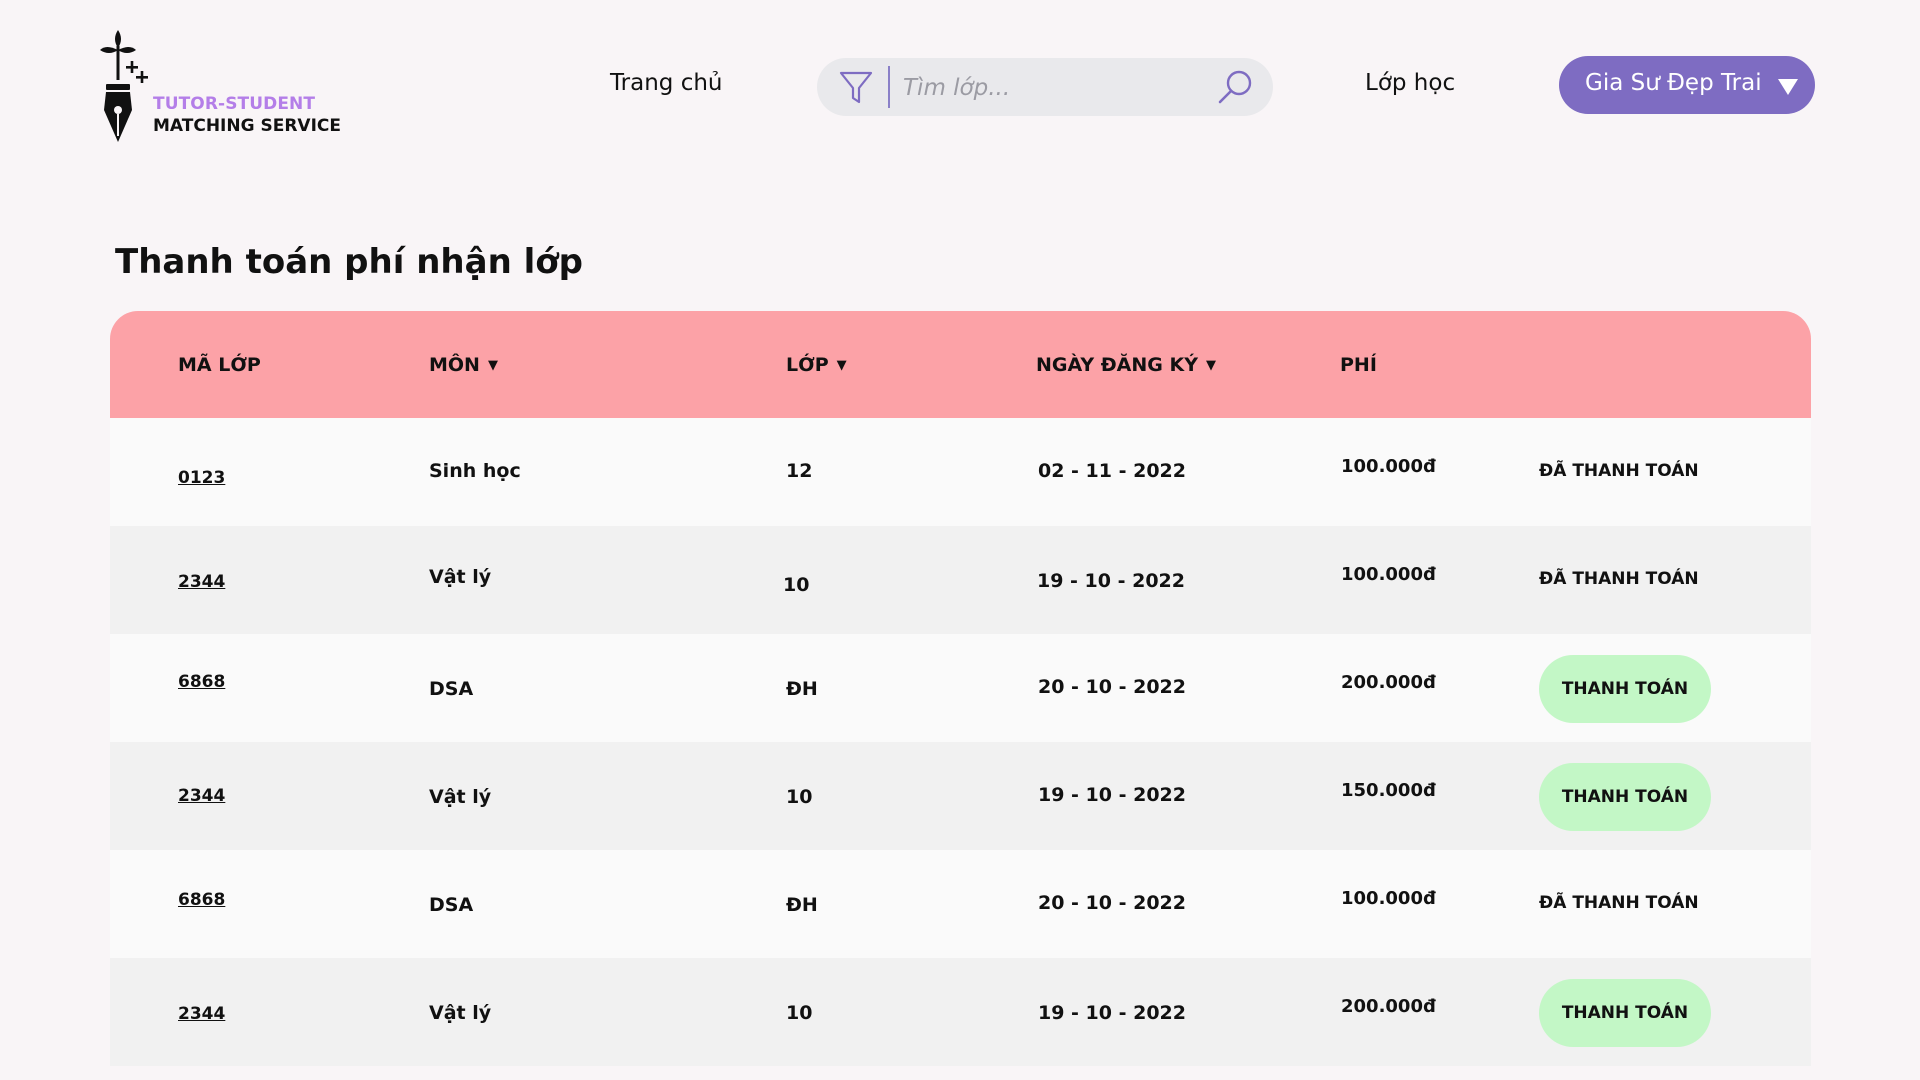 The width and height of the screenshot is (1920, 1080). What do you see at coordinates (1053, 88) in the screenshot?
I see `search-input` at bounding box center [1053, 88].